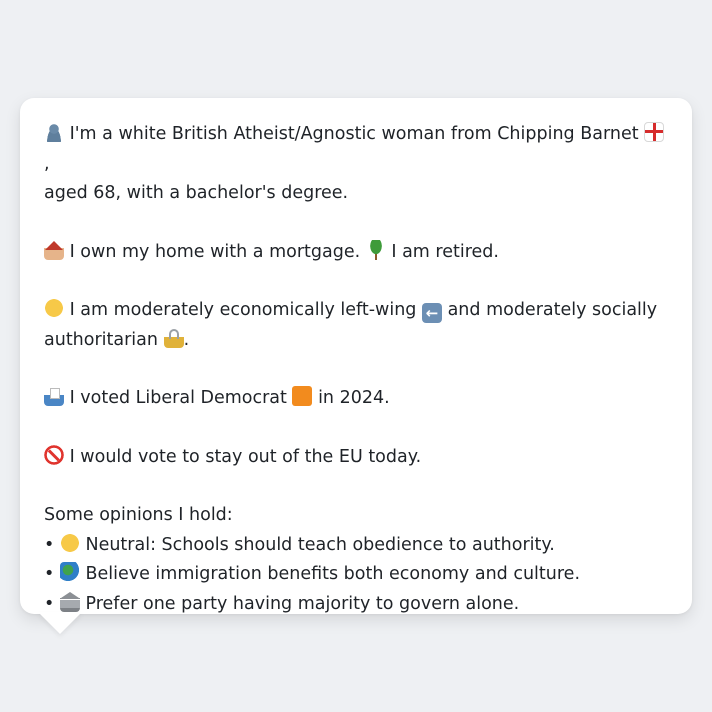 This screenshot has height=712, width=712. Describe the element at coordinates (47, 163) in the screenshot. I see `identity-comma: ,` at that location.